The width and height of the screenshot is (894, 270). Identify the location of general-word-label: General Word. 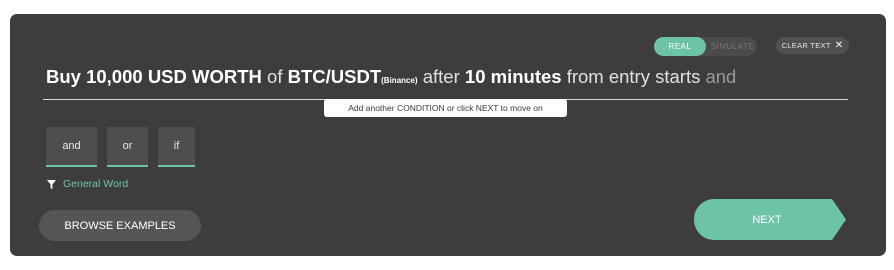
(96, 184).